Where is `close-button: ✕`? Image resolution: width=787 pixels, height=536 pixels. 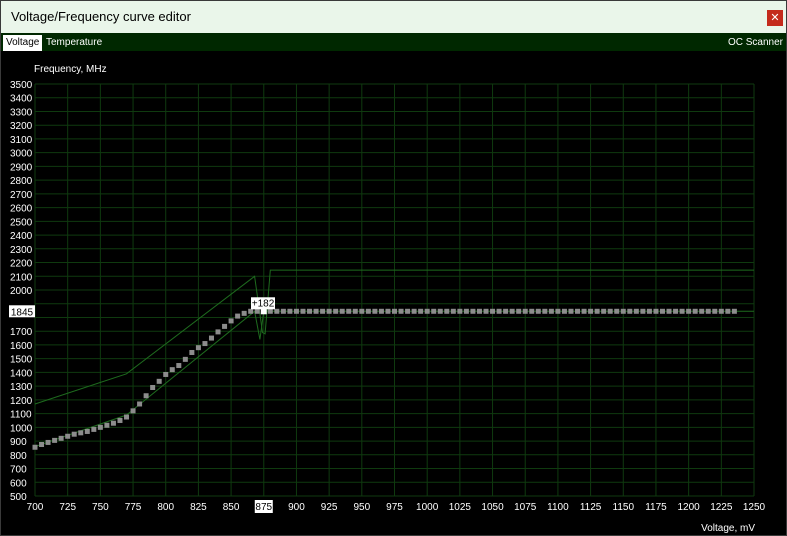 close-button: ✕ is located at coordinates (775, 18).